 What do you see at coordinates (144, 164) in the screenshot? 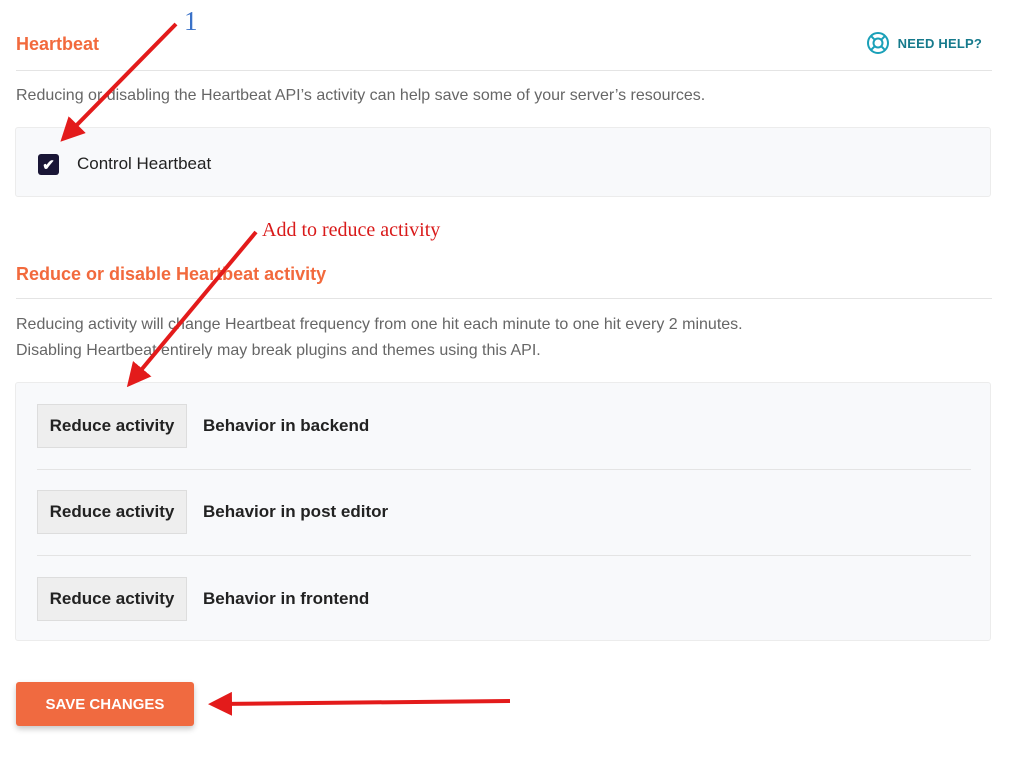
I see `control-heartbeat-label: Control Heartbeat` at bounding box center [144, 164].